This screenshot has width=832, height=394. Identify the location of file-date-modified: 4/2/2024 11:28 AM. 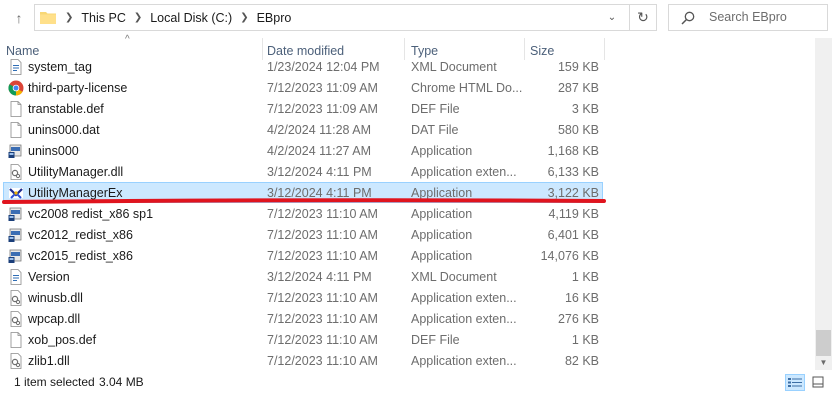
(319, 130).